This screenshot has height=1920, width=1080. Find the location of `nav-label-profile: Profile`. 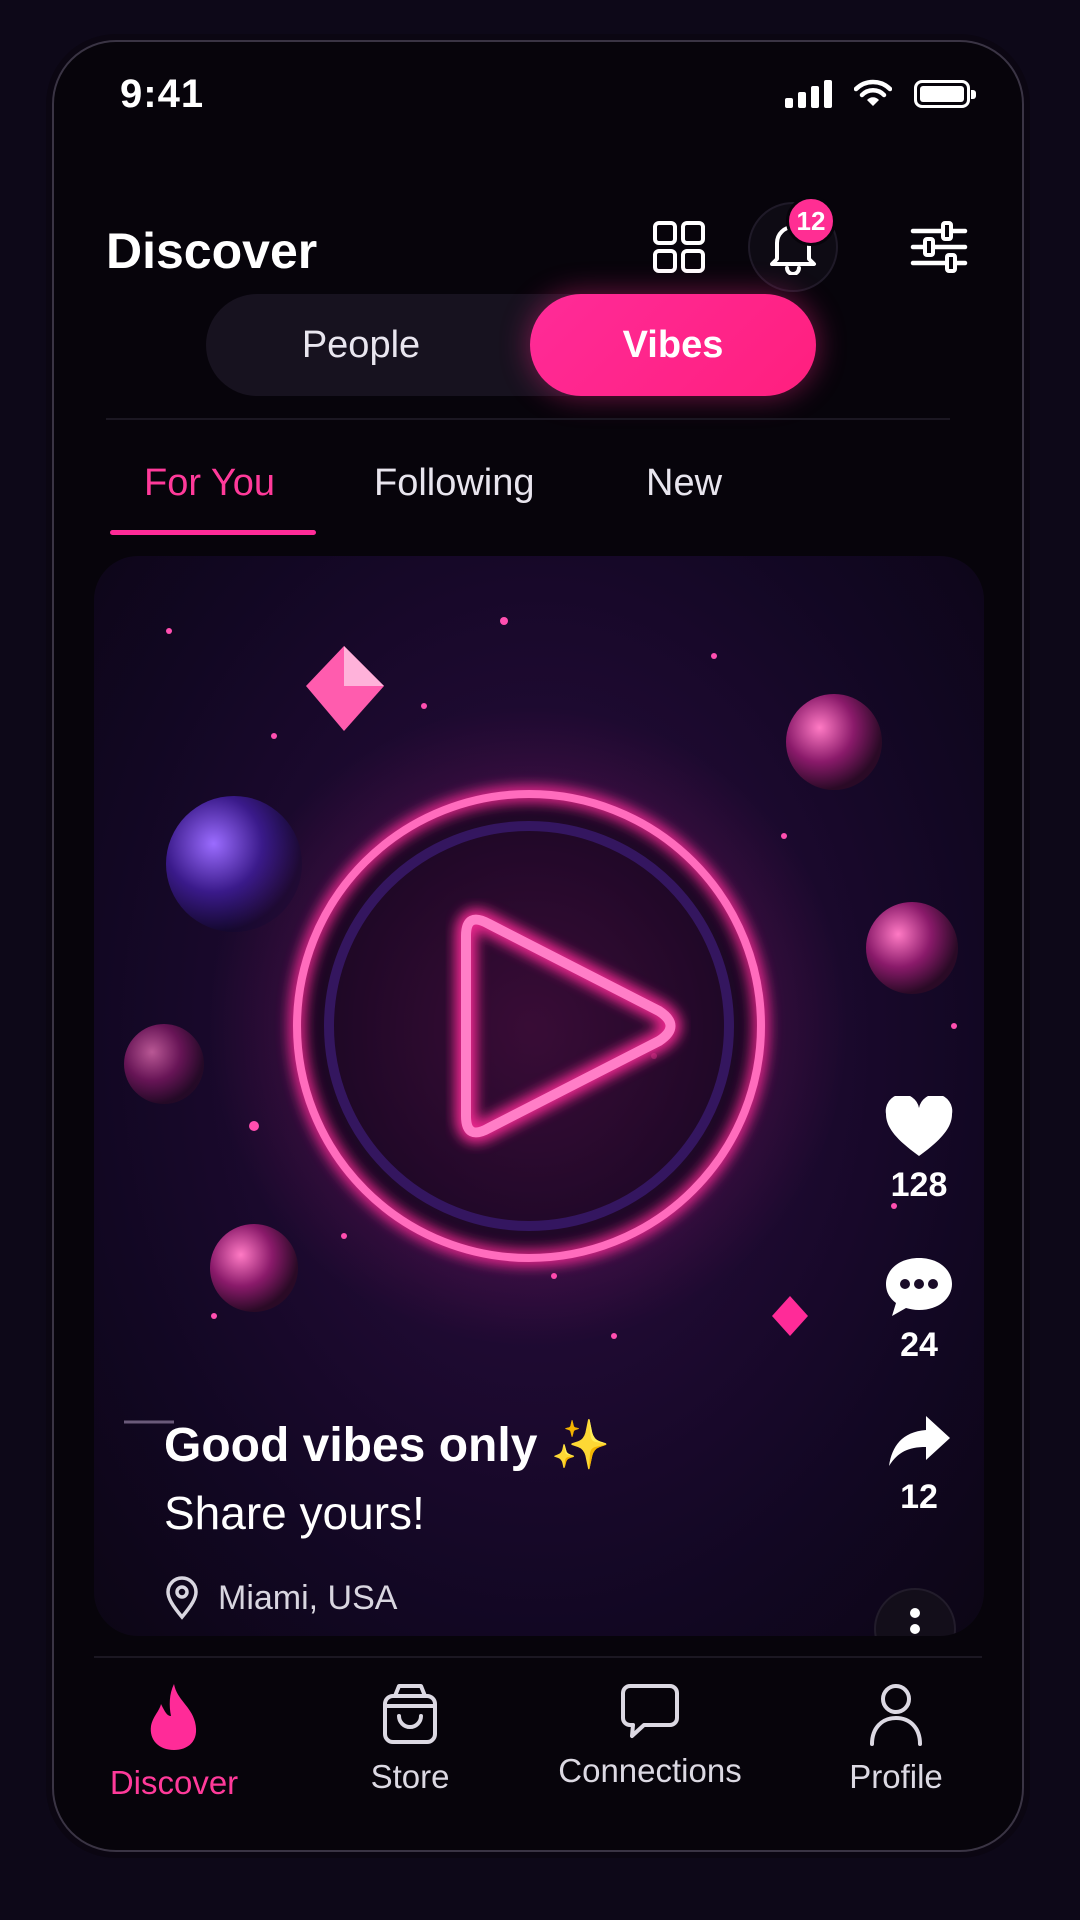

nav-label-profile: Profile is located at coordinates (896, 1776).